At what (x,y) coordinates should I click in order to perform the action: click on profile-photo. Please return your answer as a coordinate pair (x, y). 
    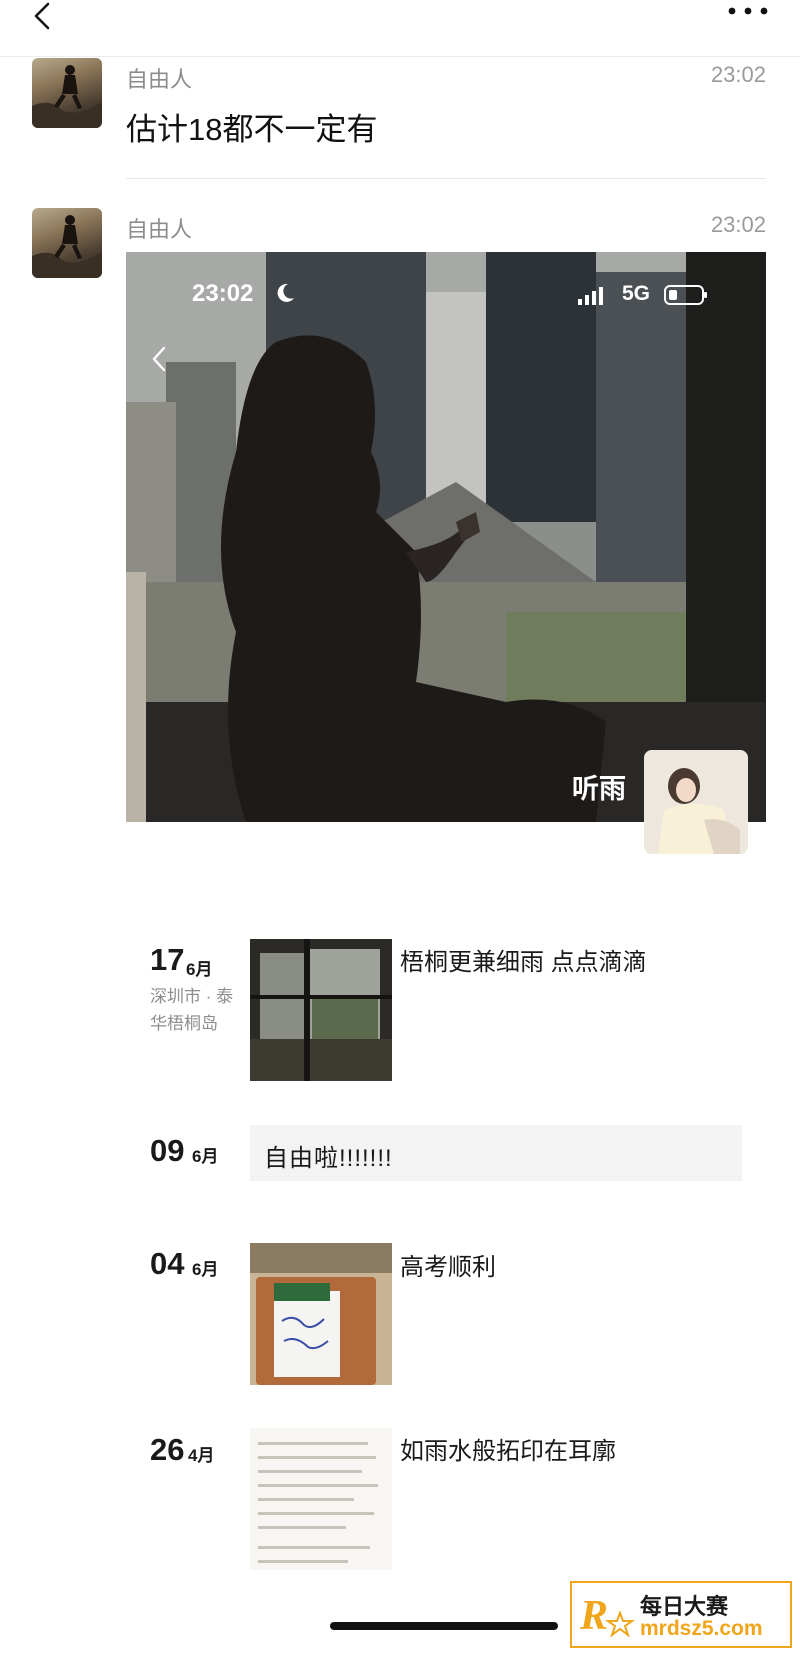
    Looking at the image, I should click on (696, 802).